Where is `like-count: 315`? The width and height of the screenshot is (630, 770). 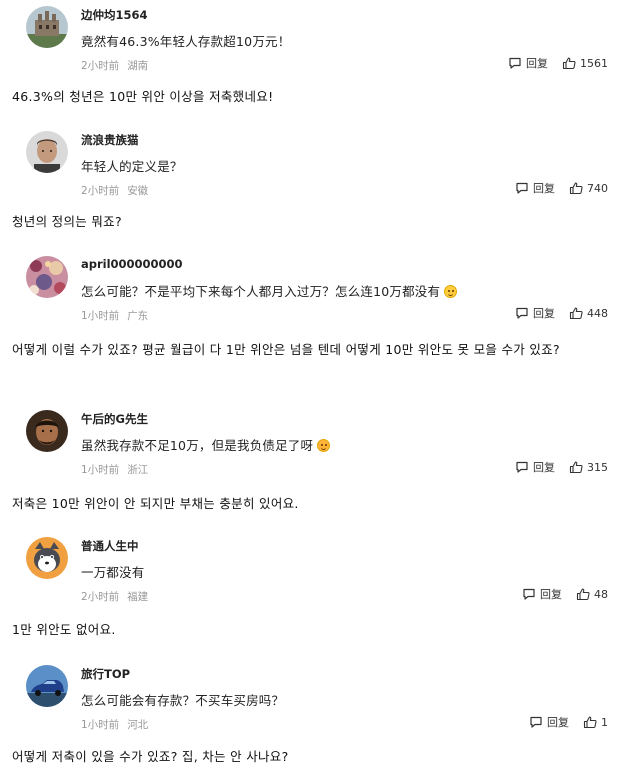 like-count: 315 is located at coordinates (597, 467).